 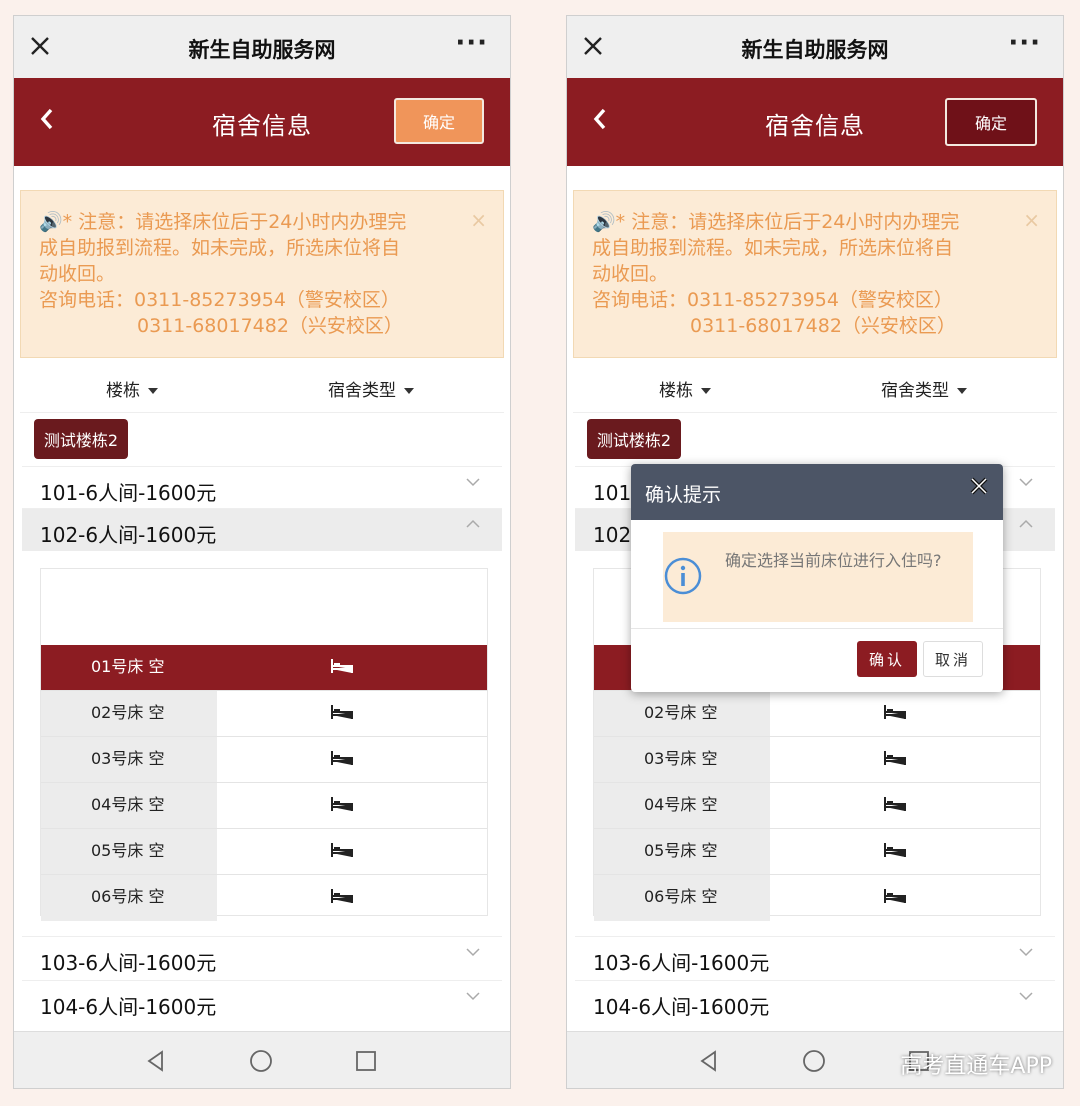 What do you see at coordinates (833, 560) in the screenshot?
I see `dialog-message: 确定选择当前床位进行入住吗?` at bounding box center [833, 560].